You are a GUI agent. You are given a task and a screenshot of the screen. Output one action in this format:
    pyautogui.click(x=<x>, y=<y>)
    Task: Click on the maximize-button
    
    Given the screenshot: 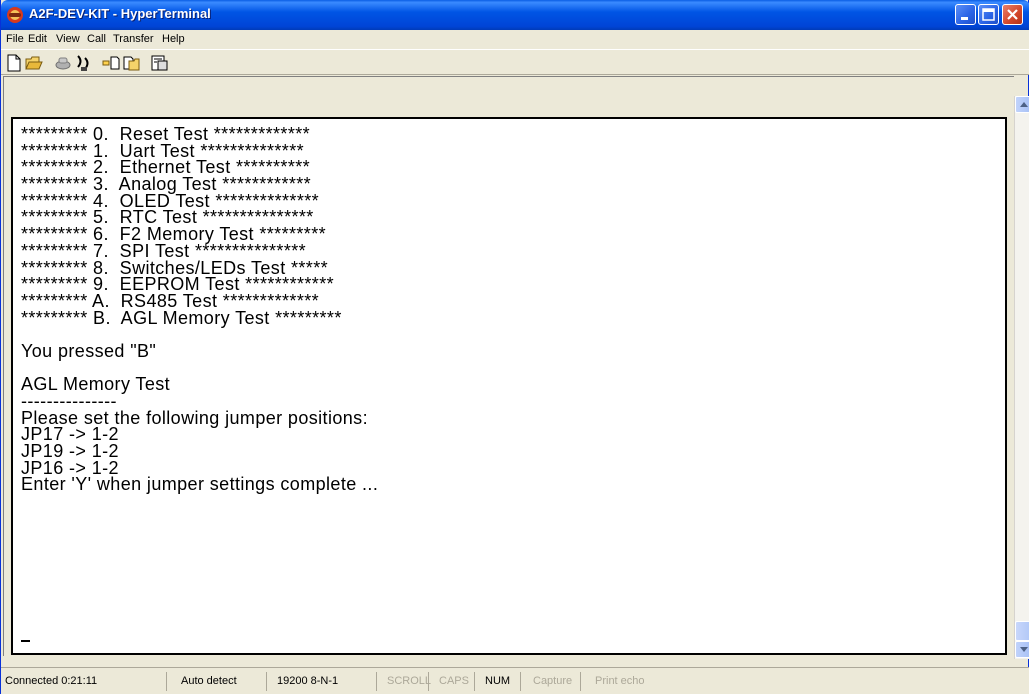 What is the action you would take?
    pyautogui.click(x=988, y=14)
    